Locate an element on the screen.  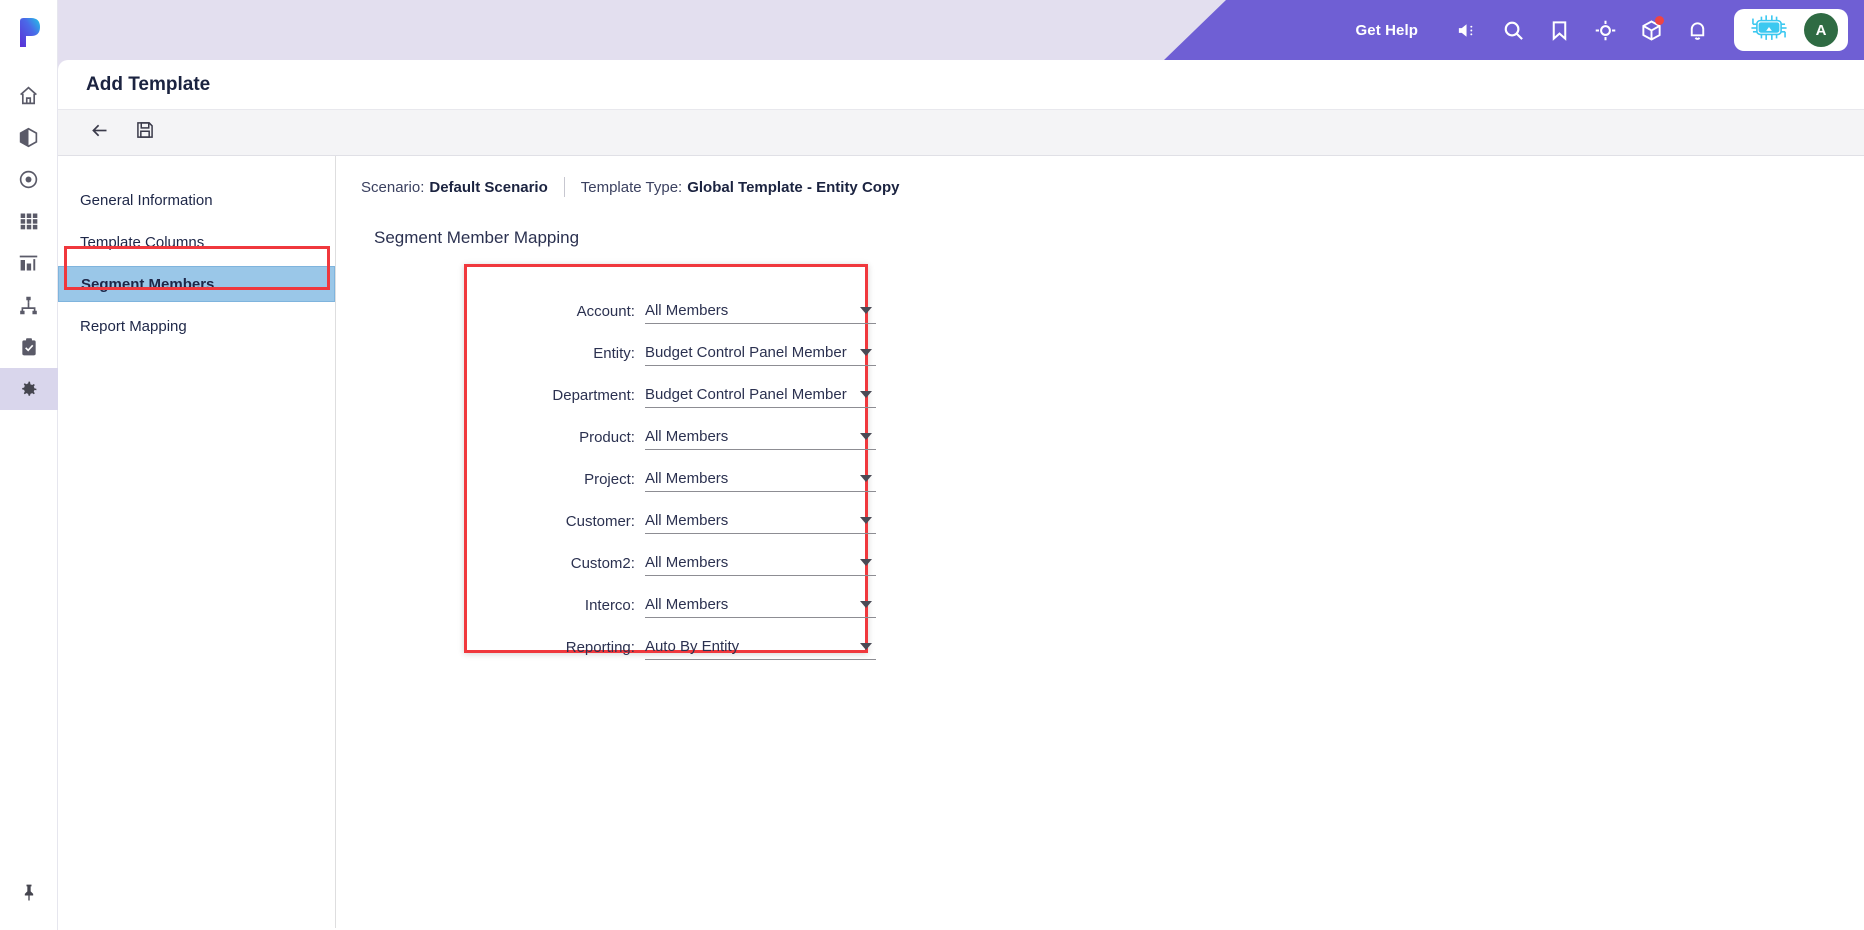
field-interco: Interco: All Members is located at coordinates (670, 597).